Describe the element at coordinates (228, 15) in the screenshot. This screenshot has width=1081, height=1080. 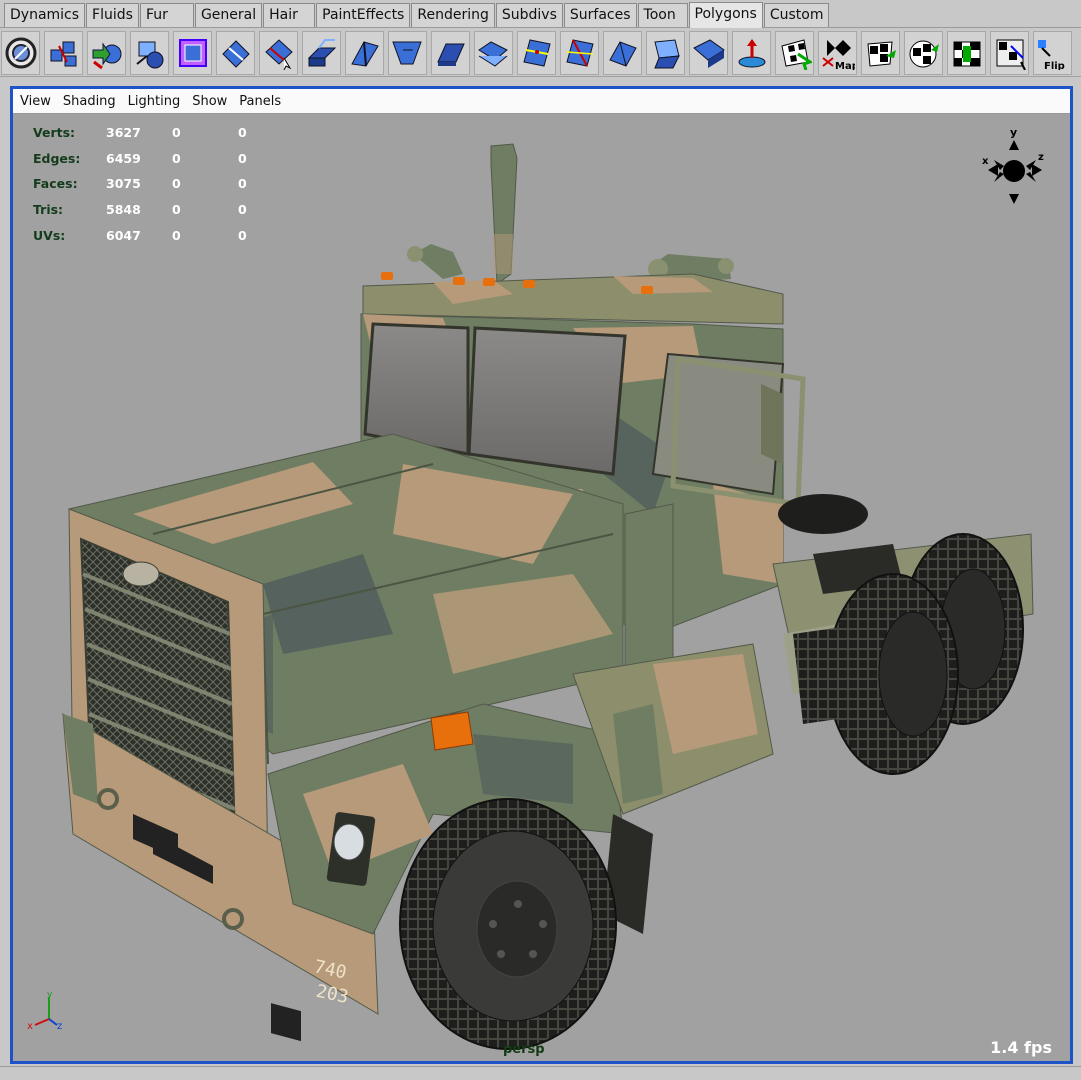
I see `tab-general: General` at that location.